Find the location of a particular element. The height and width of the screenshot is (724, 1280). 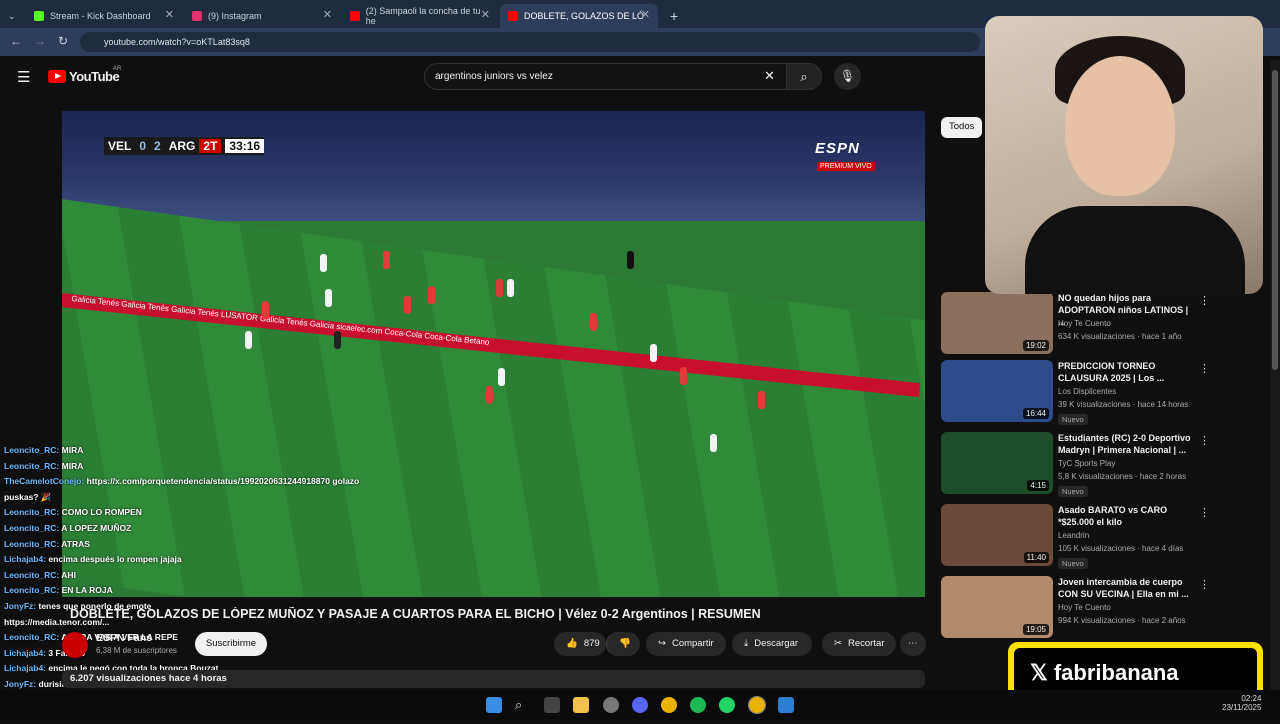

tab-youtube-doblete: DOBLETE, GOLAZOS DE LÓ ✕ is located at coordinates (579, 16).